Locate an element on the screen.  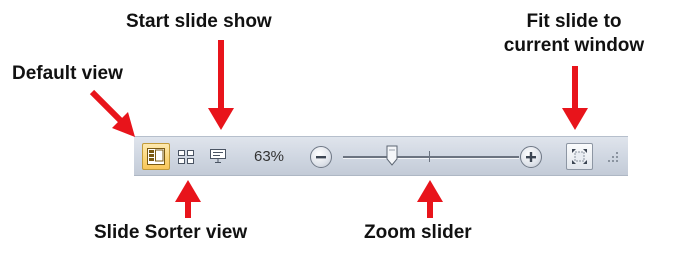
fit-to-window-icon is located at coordinates (579, 156).